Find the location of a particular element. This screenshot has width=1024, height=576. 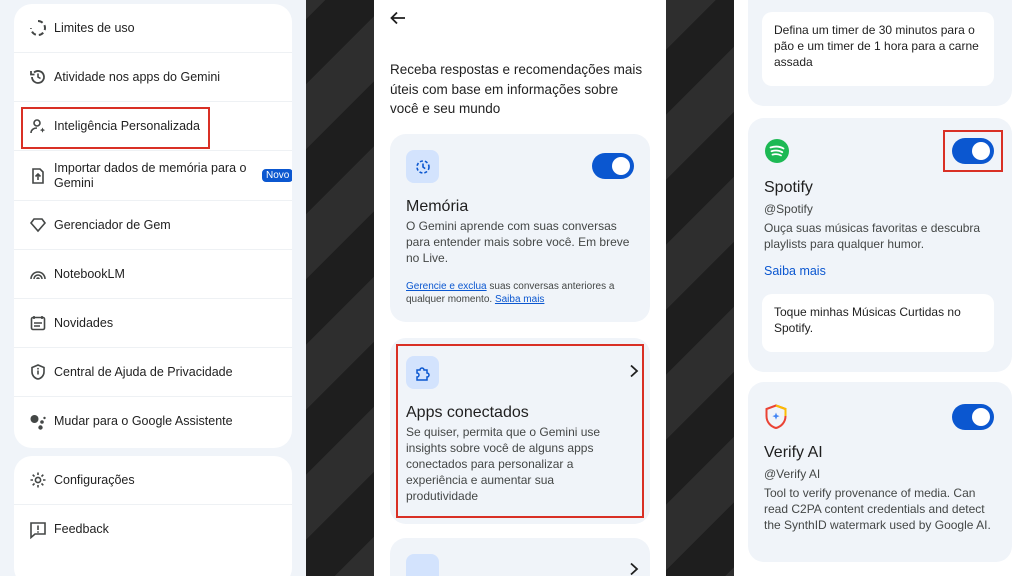

spotify-name: Spotify is located at coordinates (788, 187).